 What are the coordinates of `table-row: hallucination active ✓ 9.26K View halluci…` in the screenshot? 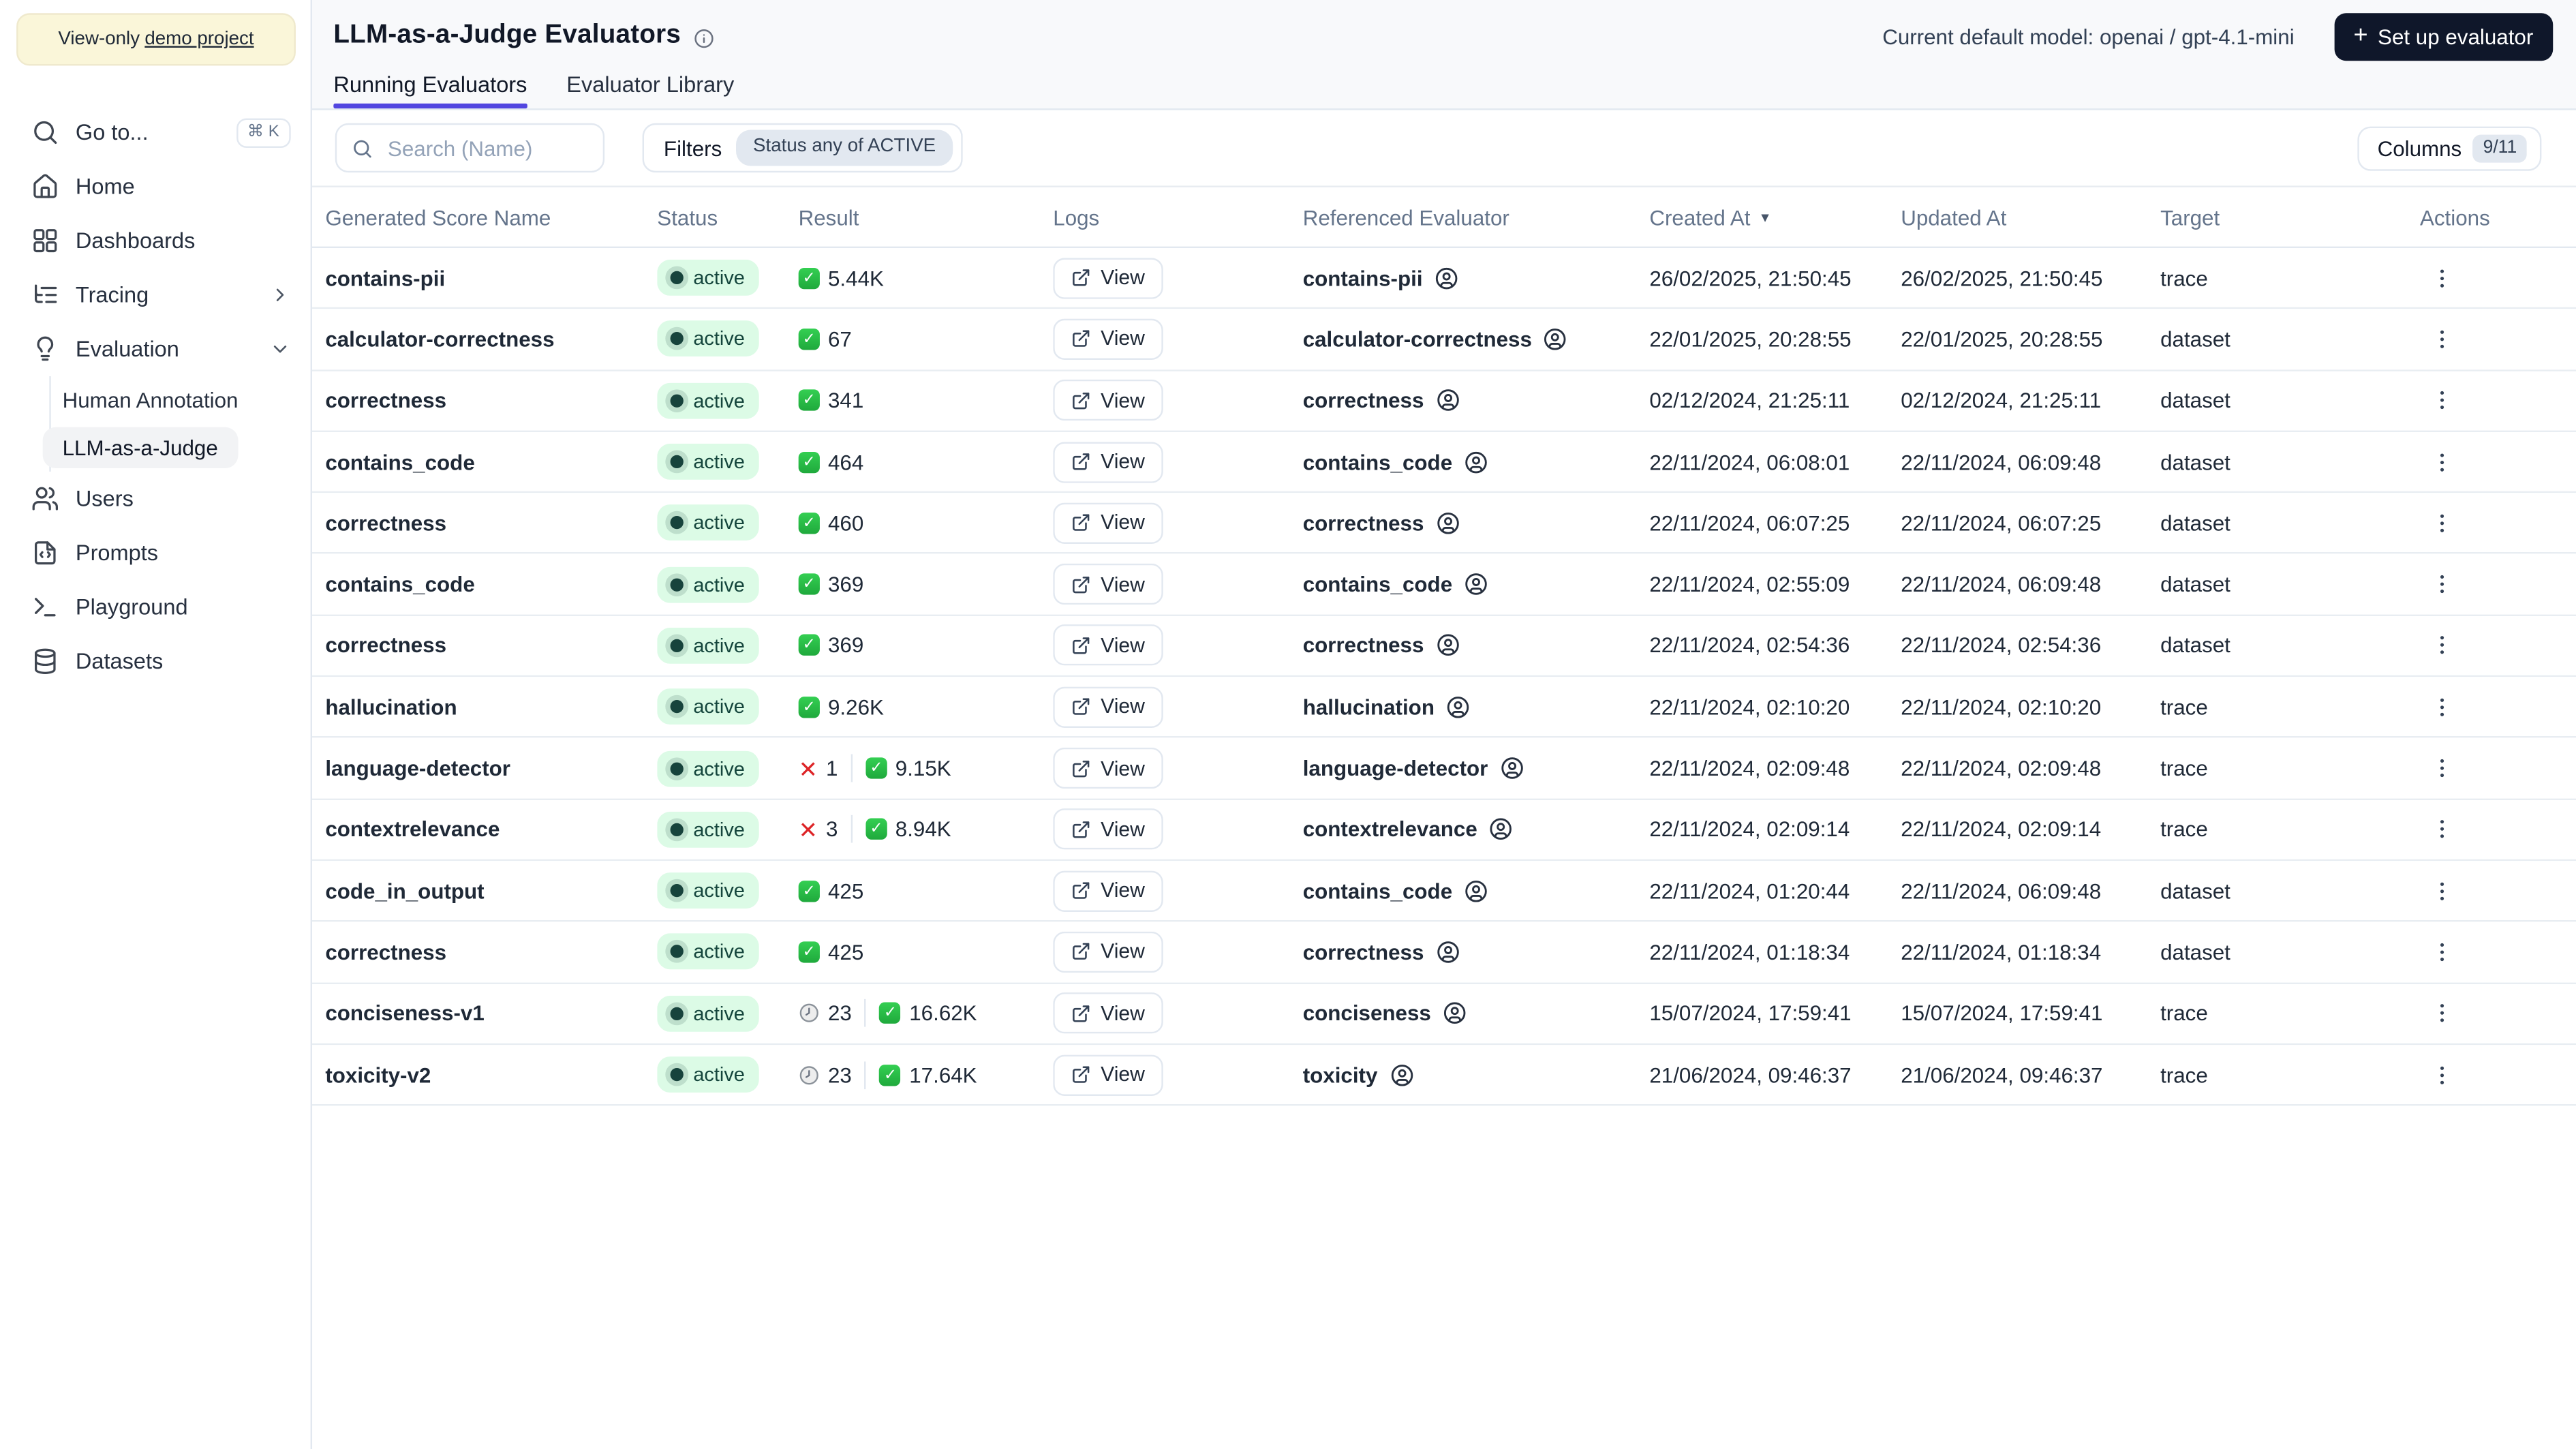 It's located at (1444, 708).